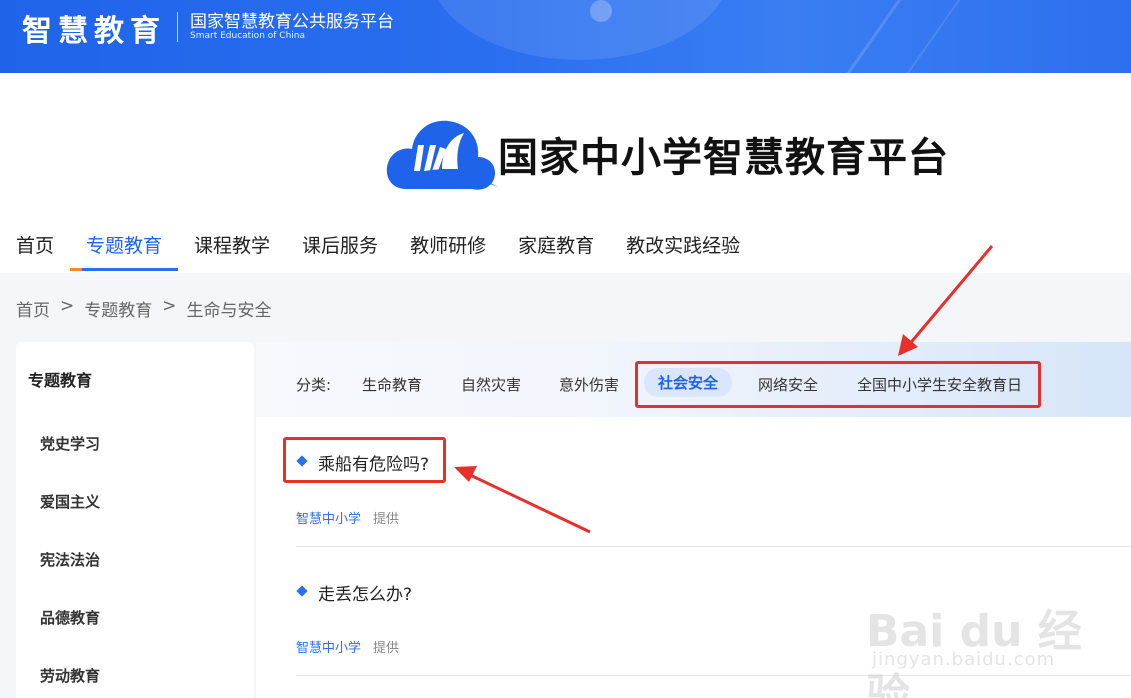 The image size is (1131, 698). I want to click on category-label: 分类:, so click(314, 385).